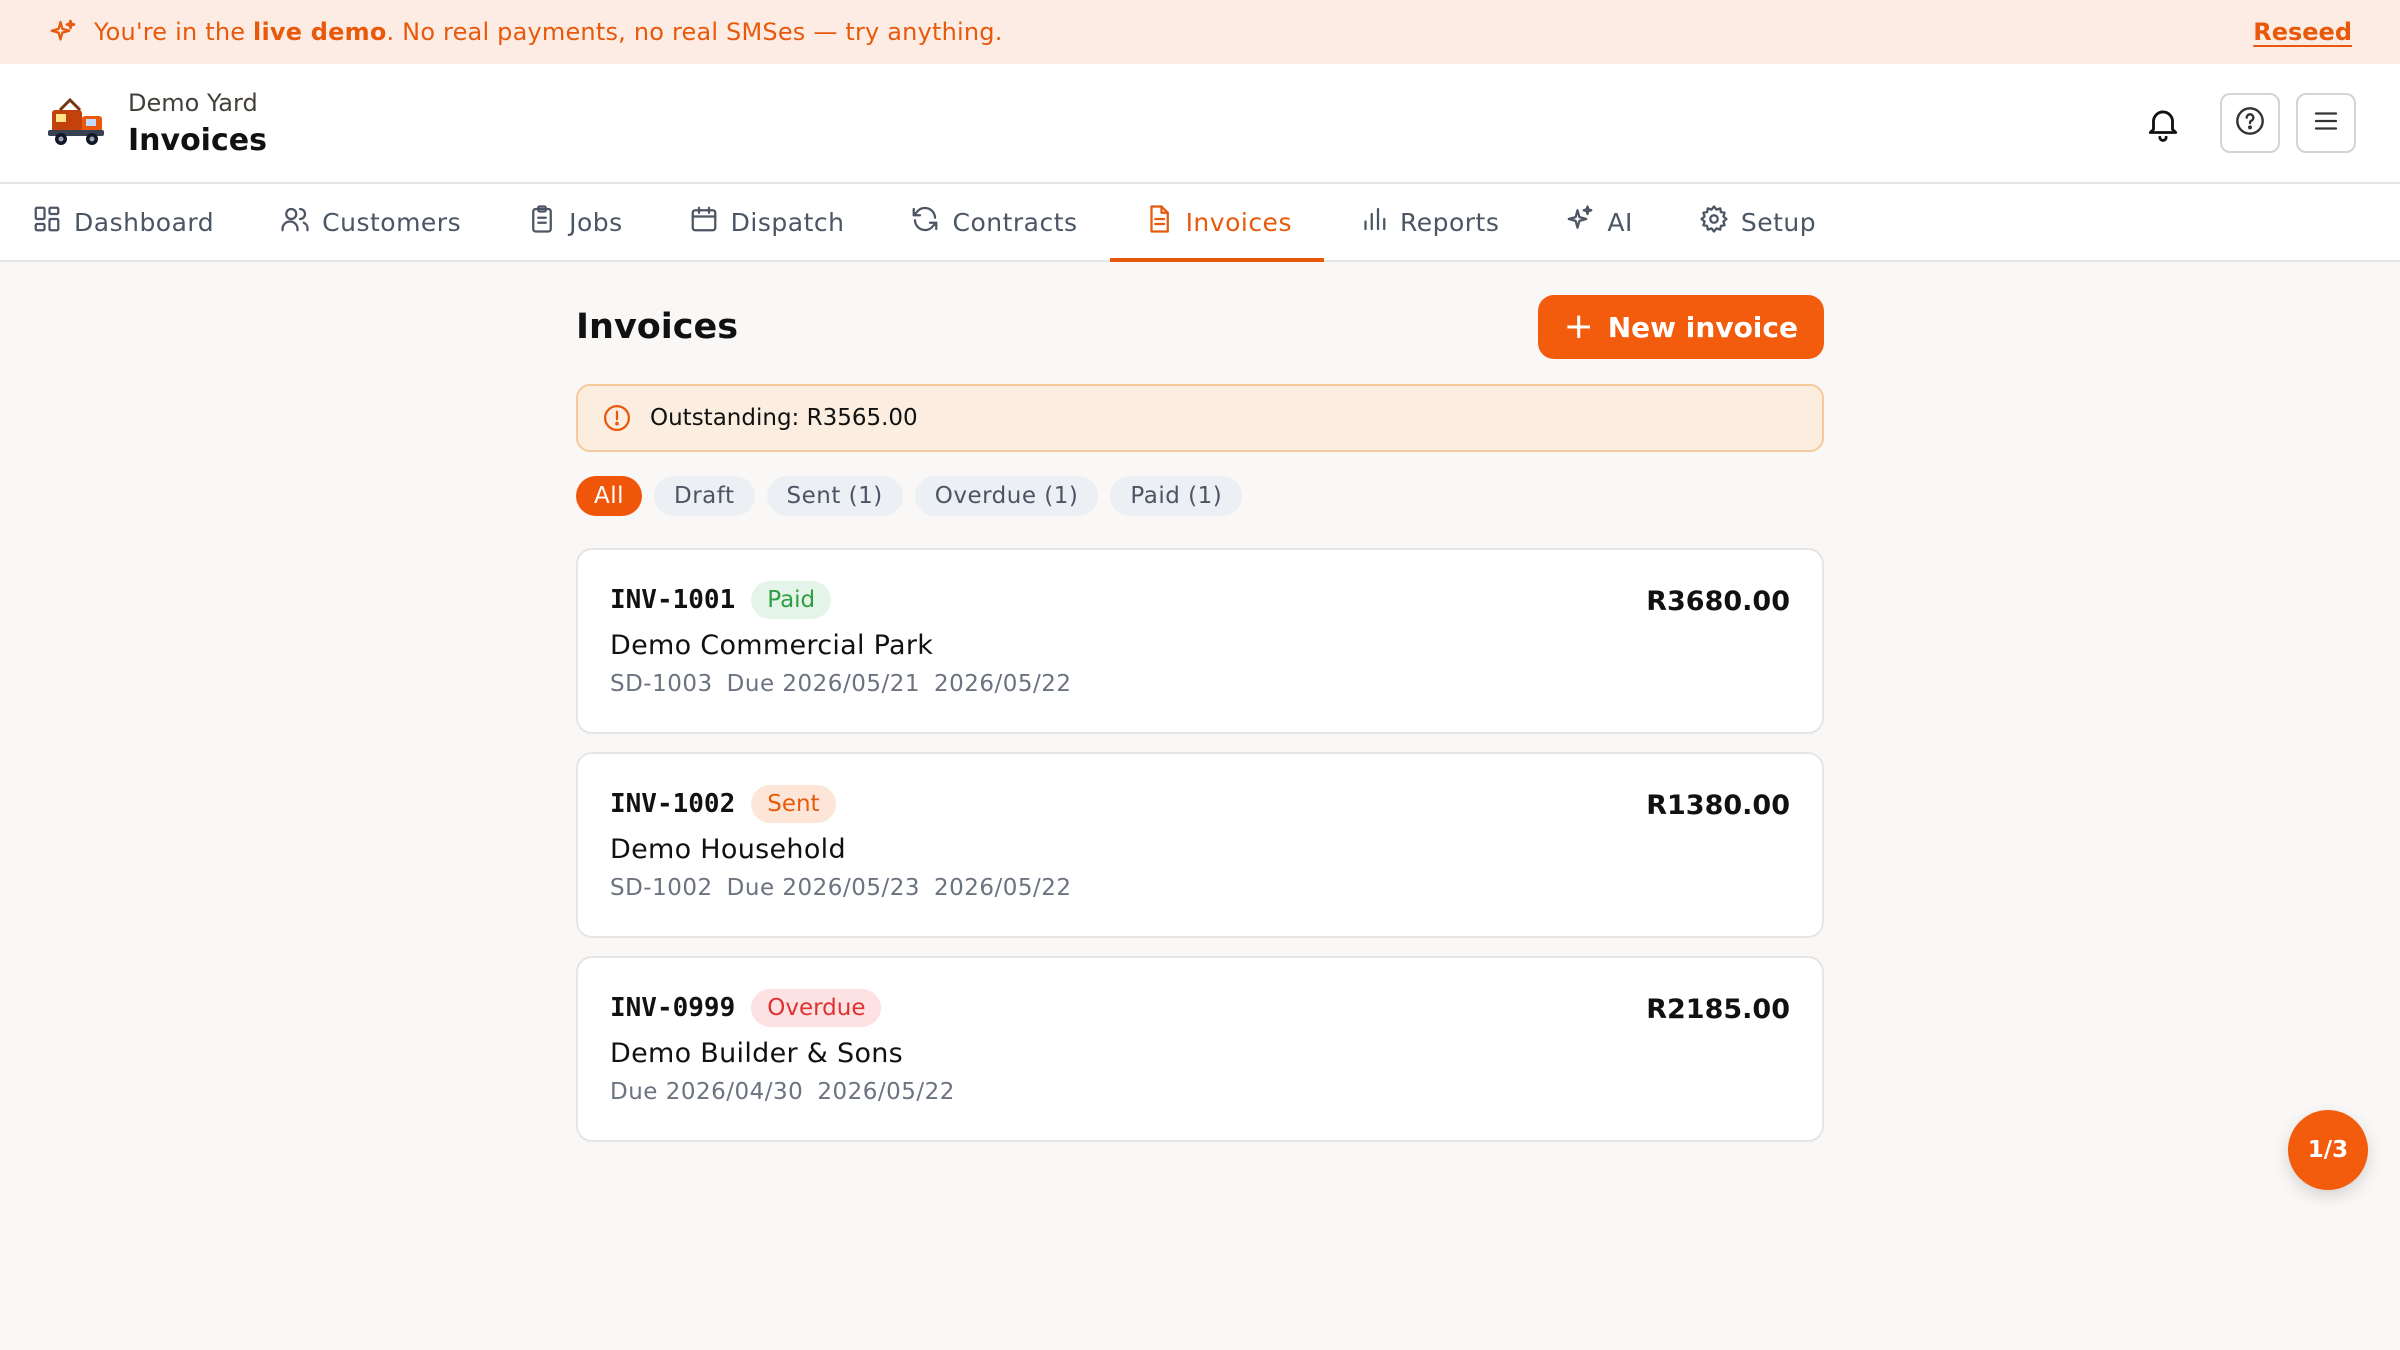 Image resolution: width=2400 pixels, height=1350 pixels. Describe the element at coordinates (823, 888) in the screenshot. I see `due-date: Due 2026/05/23` at that location.